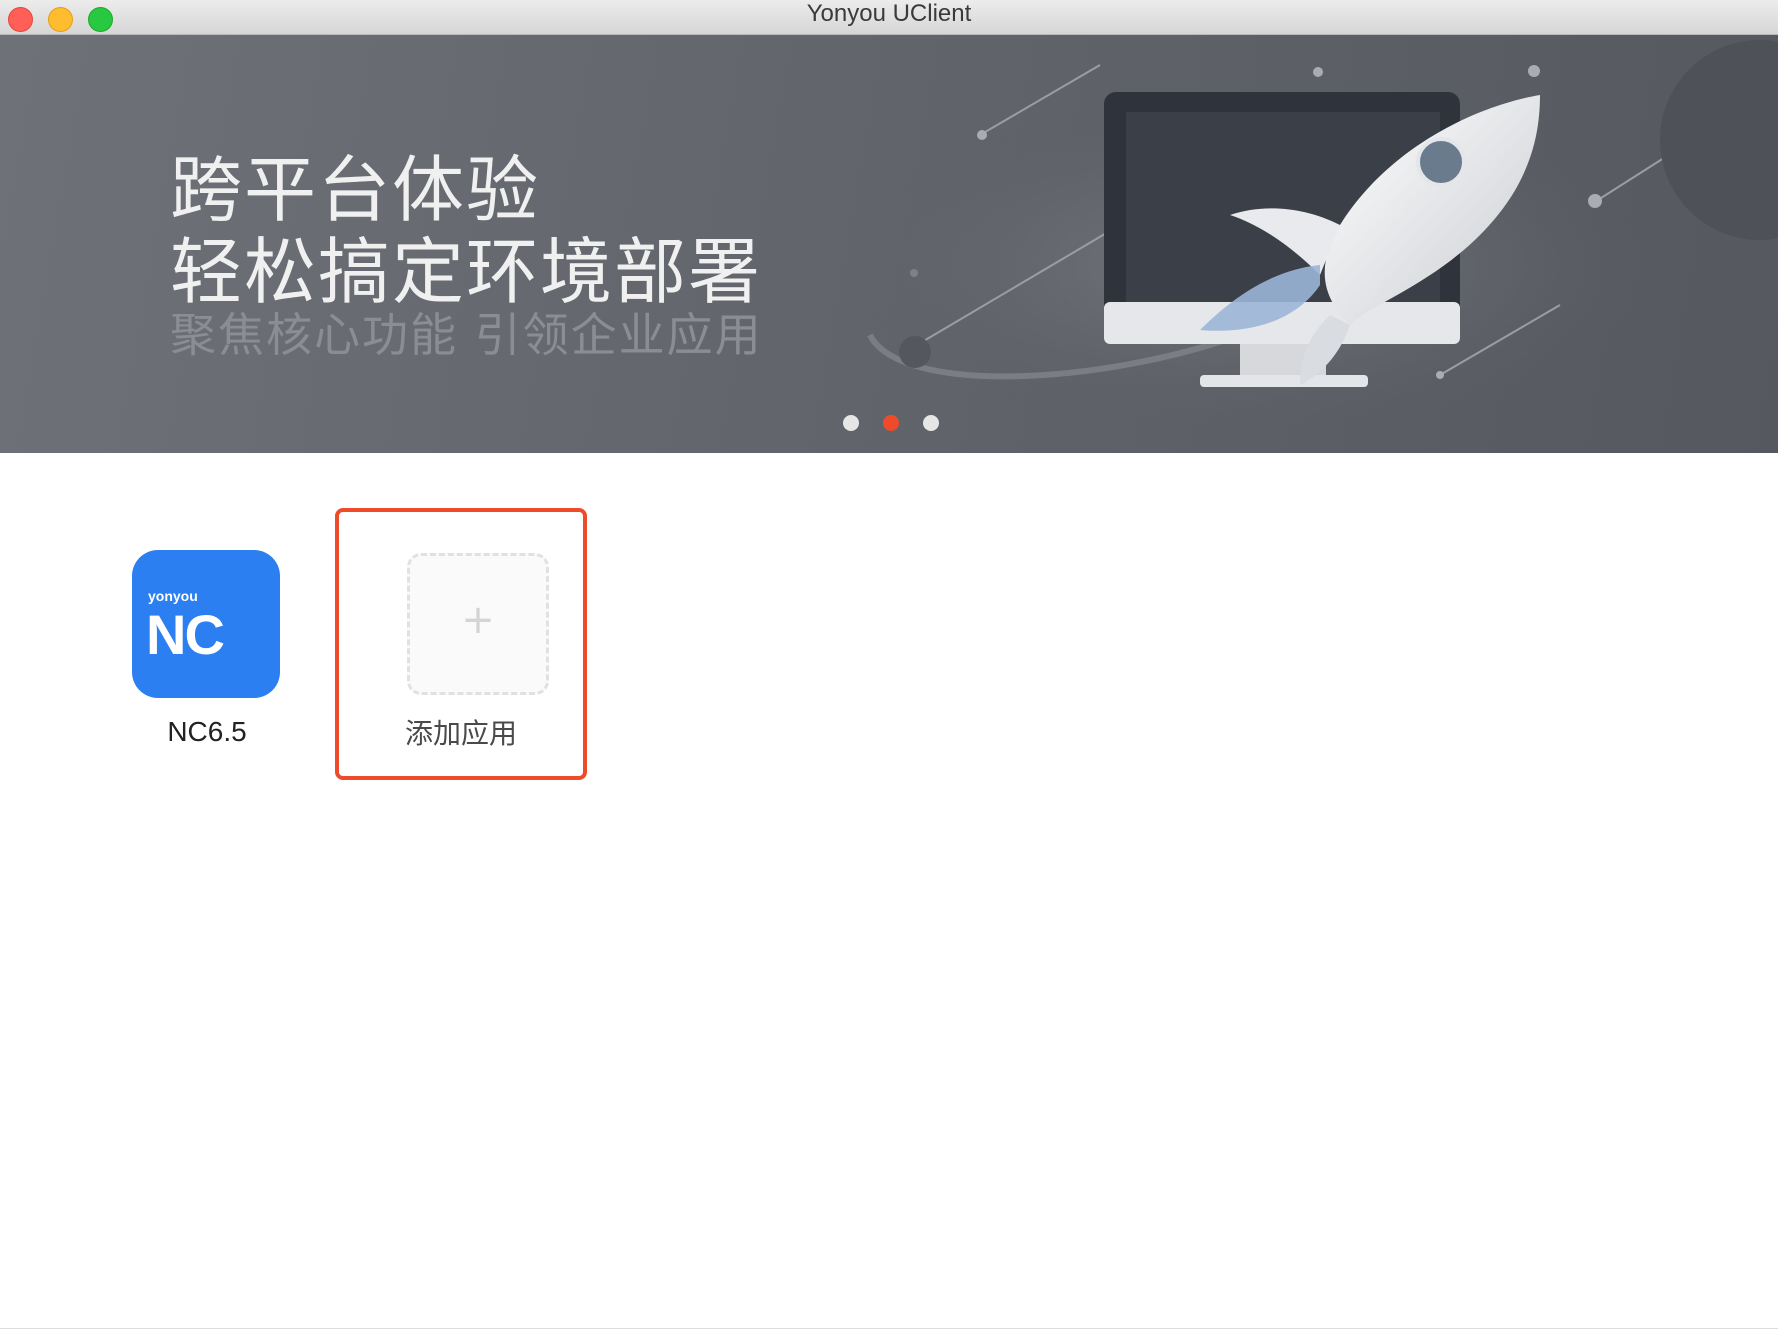  What do you see at coordinates (889, 13) in the screenshot?
I see `window-title: Yonyou UClient` at bounding box center [889, 13].